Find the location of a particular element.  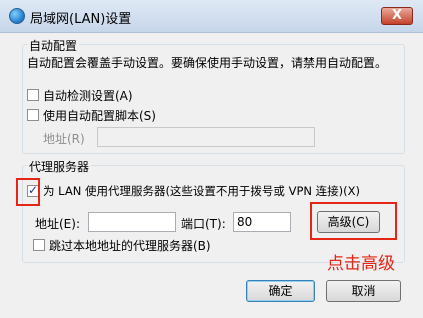

proxy-port-label: 端口(T): is located at coordinates (203, 224).